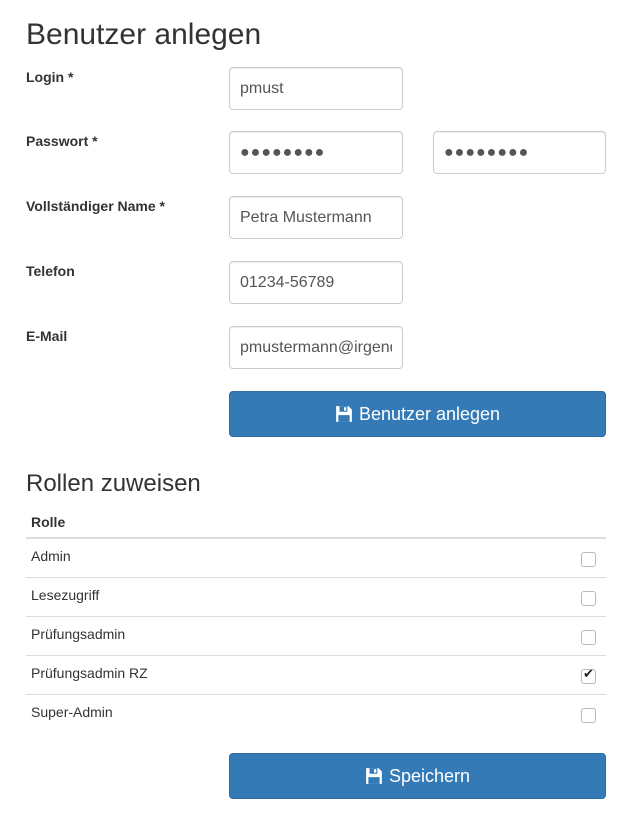 The height and width of the screenshot is (820, 620). I want to click on password-confirm-input, so click(519, 152).